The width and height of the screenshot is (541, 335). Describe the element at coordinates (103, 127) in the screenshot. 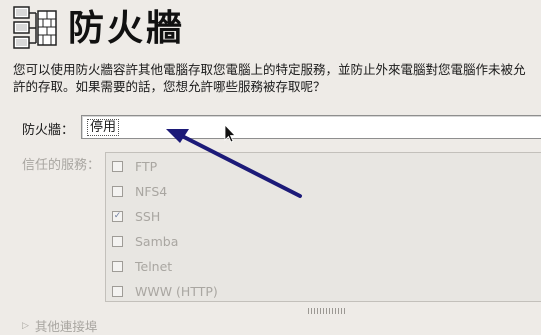

I see `firewall-select-value: 停用` at that location.